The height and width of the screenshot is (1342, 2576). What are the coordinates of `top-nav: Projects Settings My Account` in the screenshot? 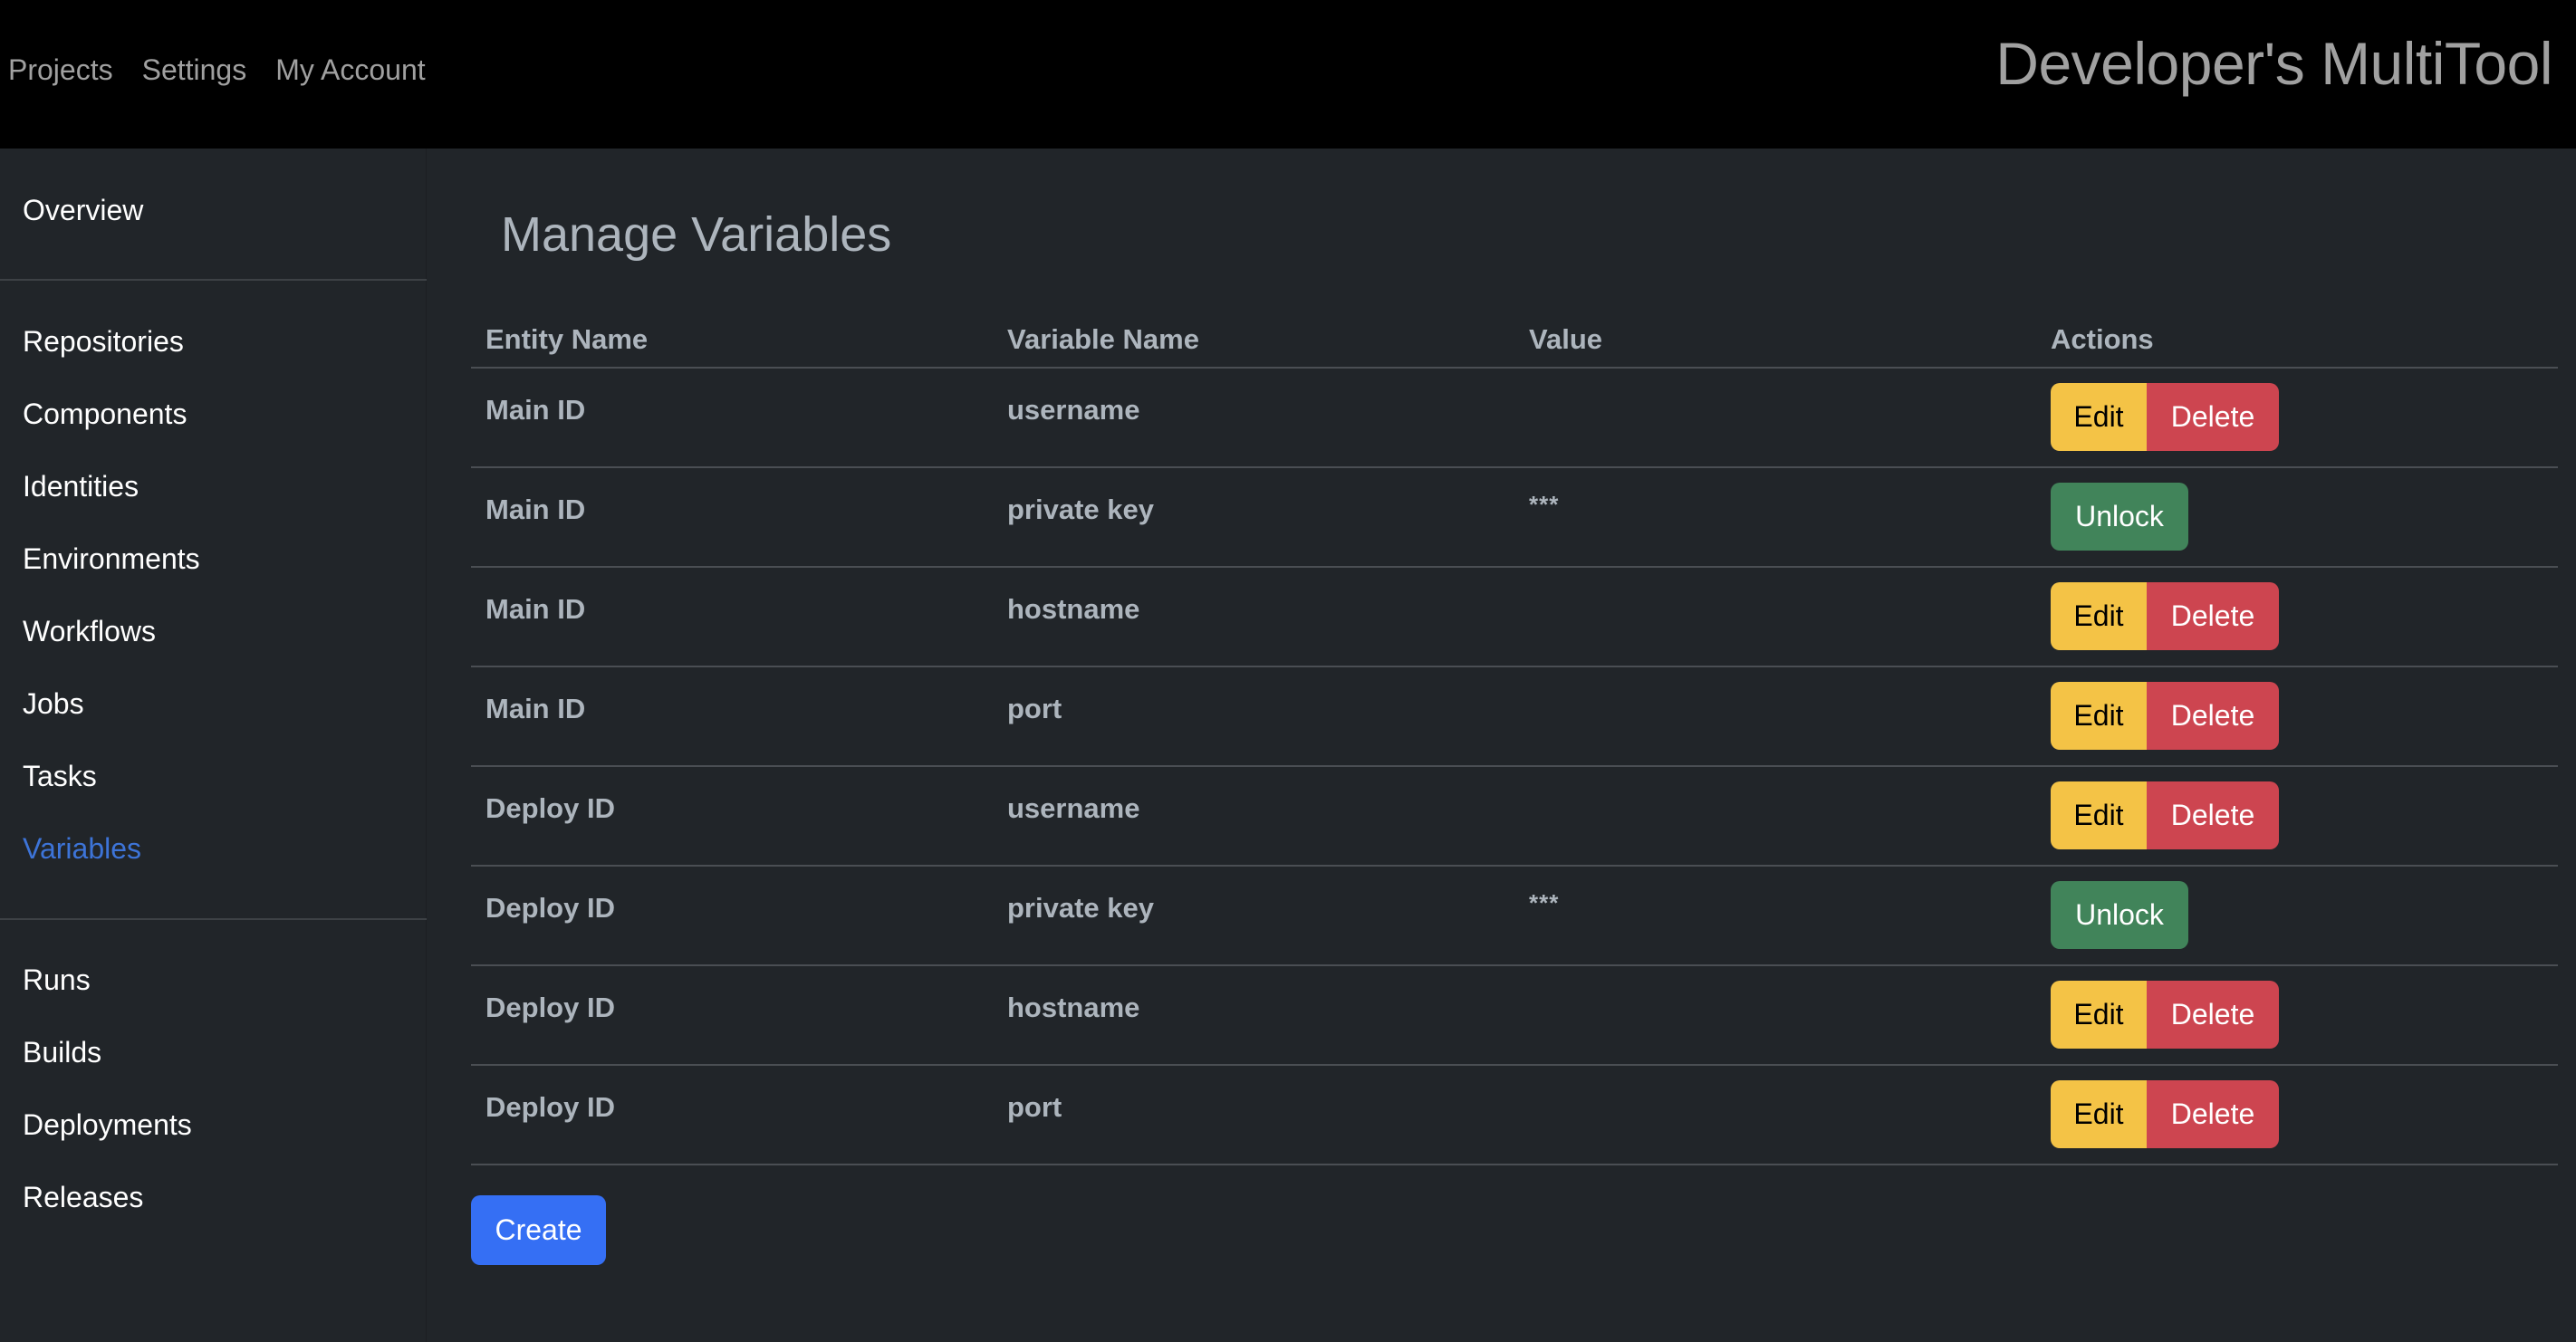 It's located at (217, 70).